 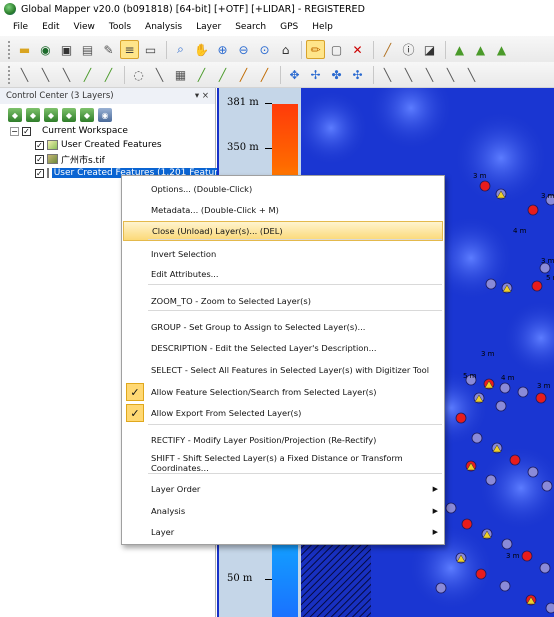 I want to click on edit-line-icon: ╲, so click(x=159, y=74).